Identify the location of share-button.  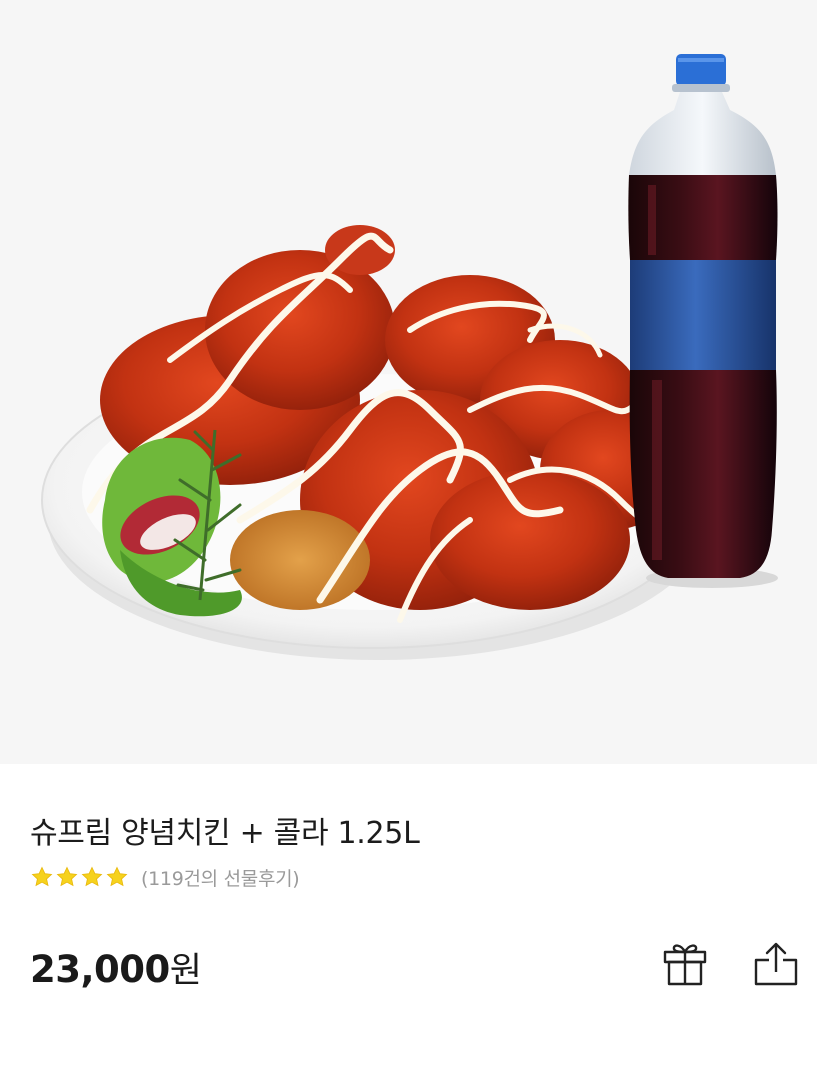
(776, 964).